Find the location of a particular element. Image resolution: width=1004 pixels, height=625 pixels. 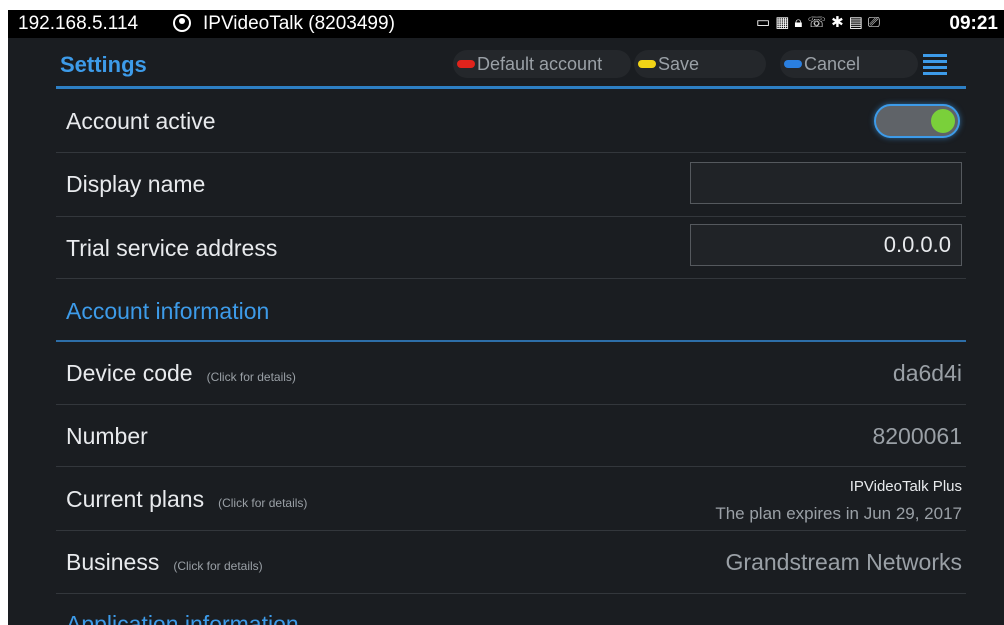

business-value: Grandstream Networks is located at coordinates (843, 562).